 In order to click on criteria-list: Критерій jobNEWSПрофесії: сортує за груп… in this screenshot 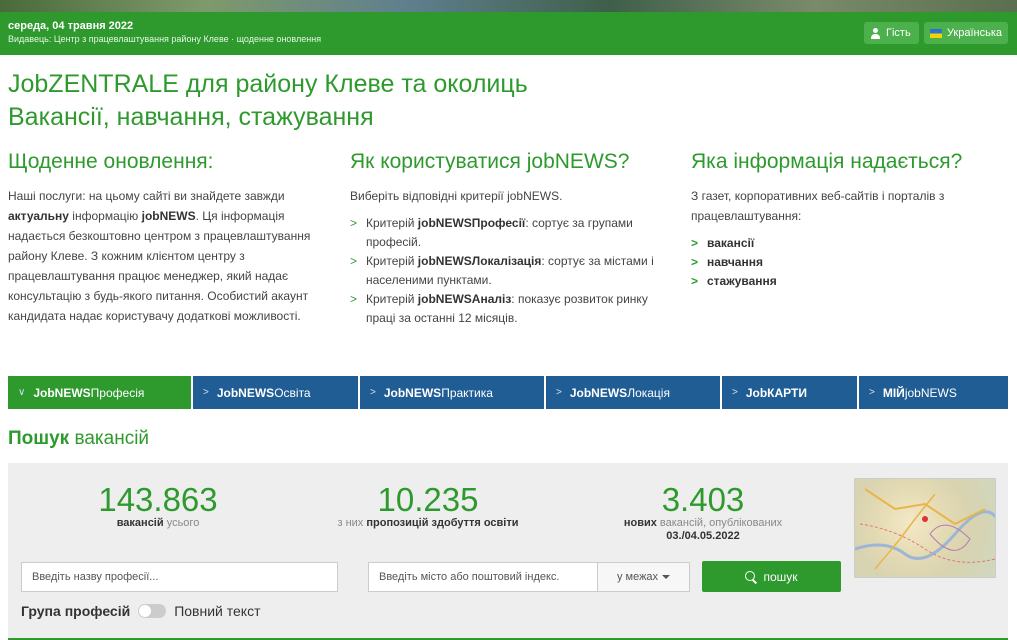, I will do `click(510, 271)`.